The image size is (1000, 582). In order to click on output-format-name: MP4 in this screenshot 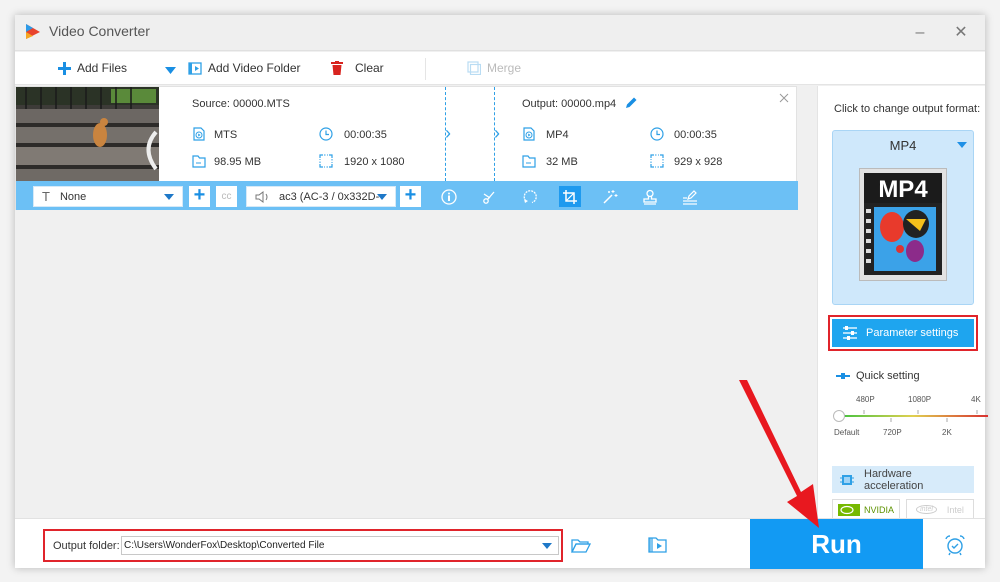, I will do `click(903, 145)`.